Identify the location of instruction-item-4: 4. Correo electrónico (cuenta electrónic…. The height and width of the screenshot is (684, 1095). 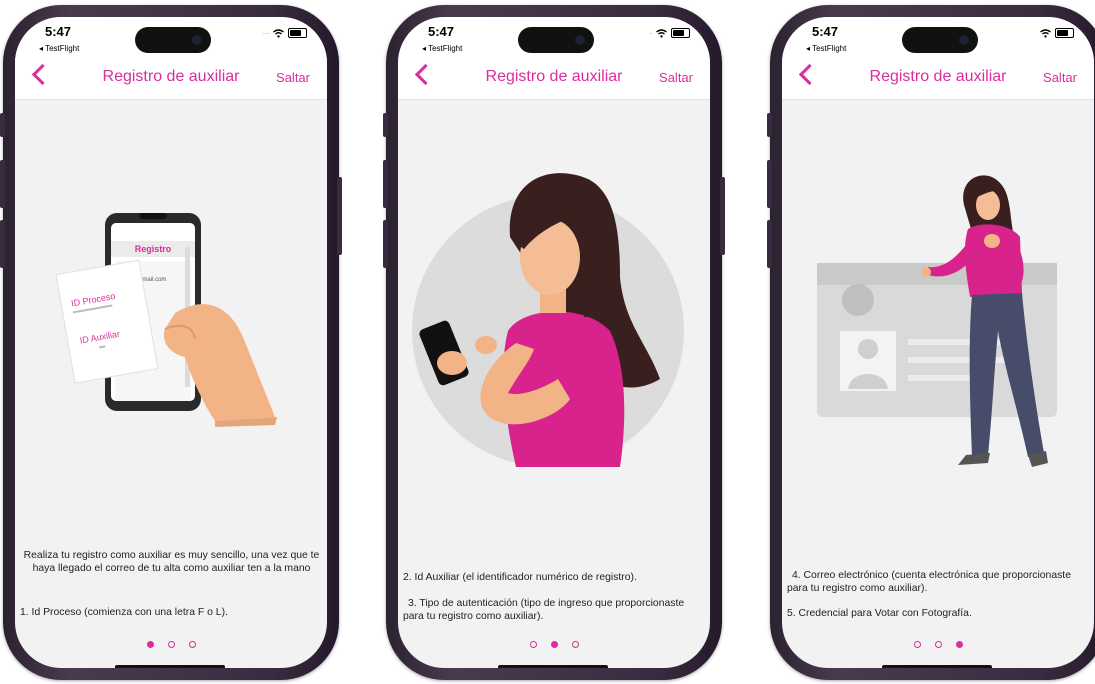
(929, 582).